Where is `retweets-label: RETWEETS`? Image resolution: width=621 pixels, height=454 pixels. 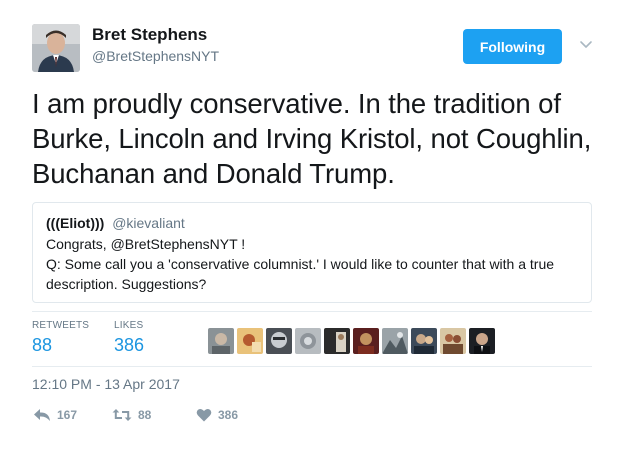 retweets-label: RETWEETS is located at coordinates (61, 325).